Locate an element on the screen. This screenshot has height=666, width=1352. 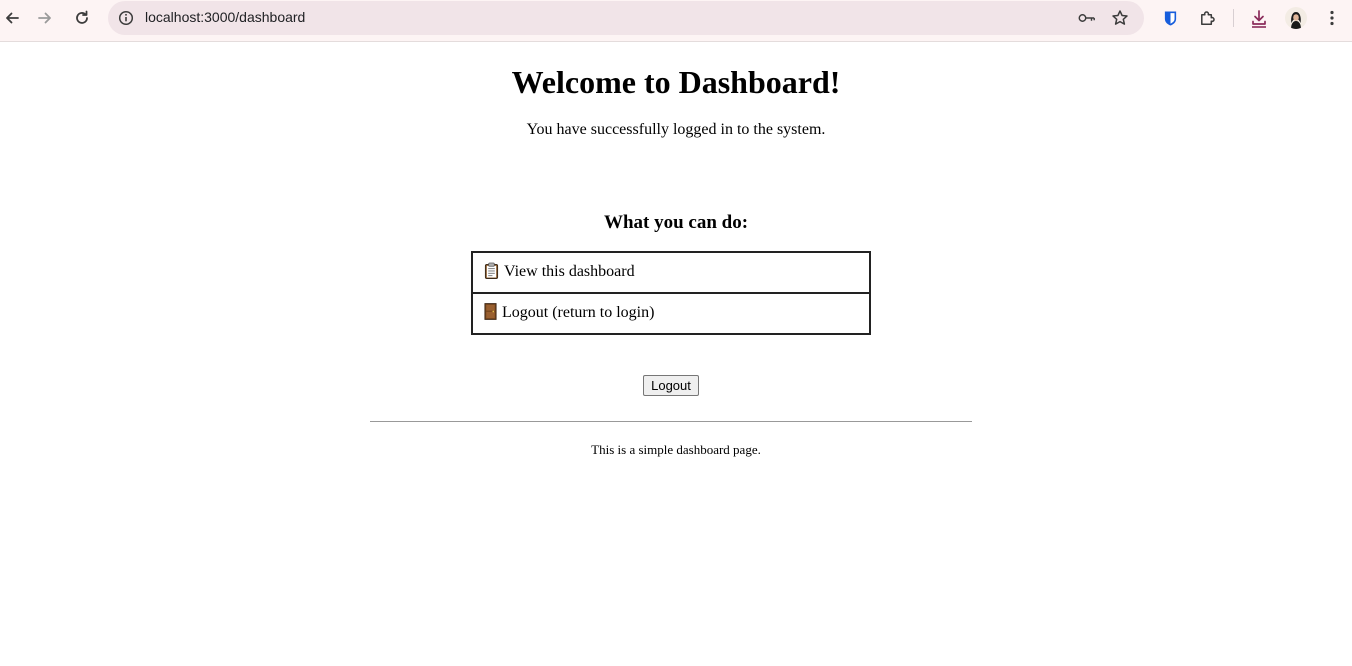
extensions-puzzle-icon is located at coordinates (1207, 18).